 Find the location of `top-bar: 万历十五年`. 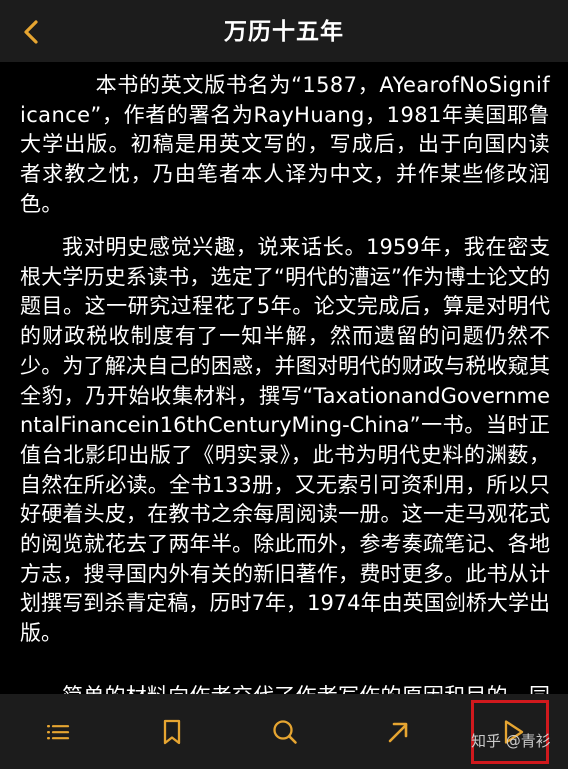

top-bar: 万历十五年 is located at coordinates (284, 31).